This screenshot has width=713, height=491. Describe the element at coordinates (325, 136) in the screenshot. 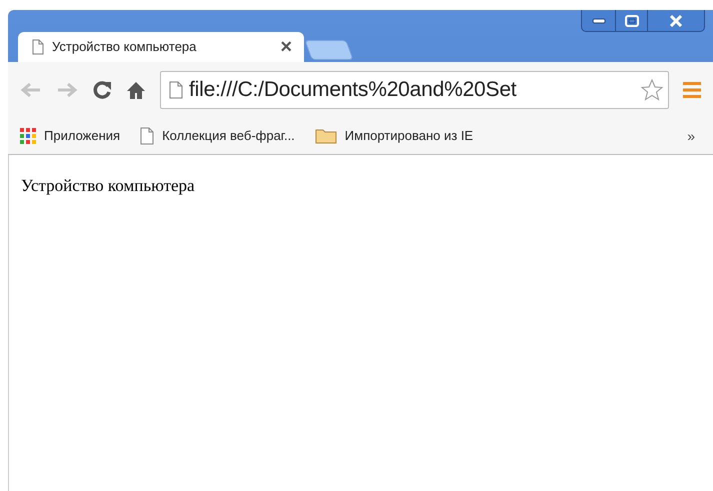

I see `folder-icon` at that location.